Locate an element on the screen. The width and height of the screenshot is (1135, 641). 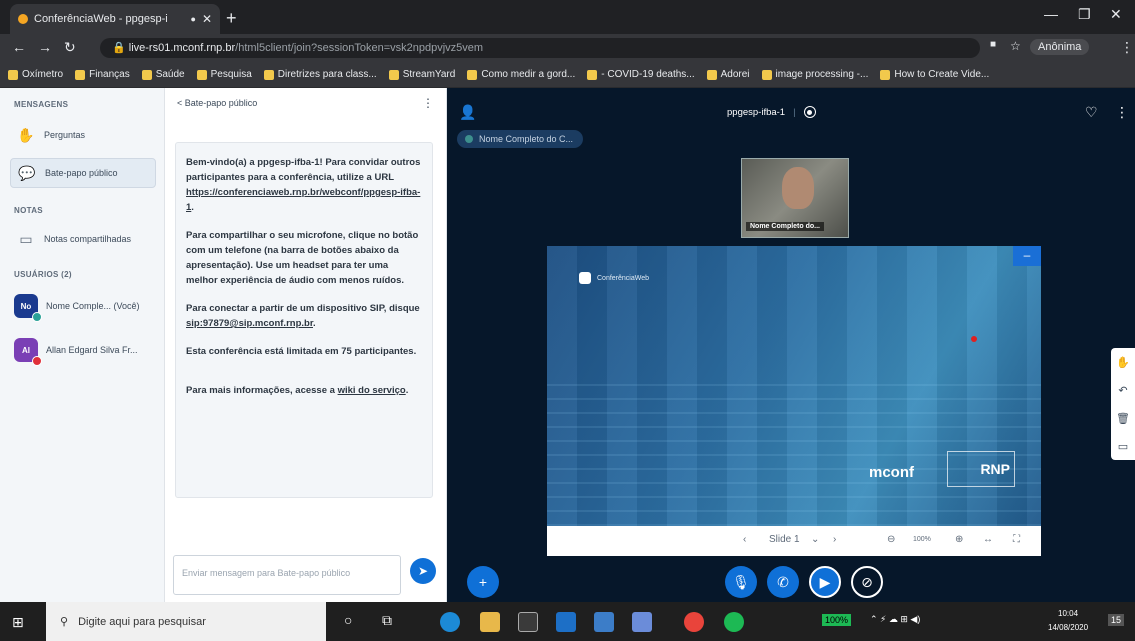
sidebar-item-questions: ✋ Perguntas is located at coordinates (83, 135).